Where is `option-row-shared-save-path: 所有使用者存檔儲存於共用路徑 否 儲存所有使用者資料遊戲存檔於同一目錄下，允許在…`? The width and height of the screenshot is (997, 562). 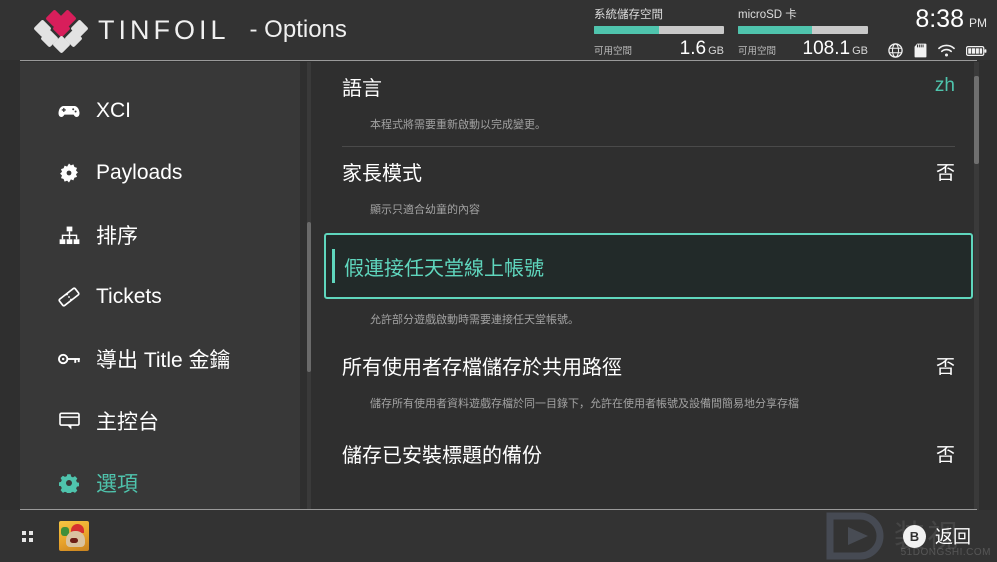 option-row-shared-save-path: 所有使用者存檔儲存於共用路徑 否 儲存所有使用者資料遊戲存檔於同一目錄下，允許在… is located at coordinates (648, 376).